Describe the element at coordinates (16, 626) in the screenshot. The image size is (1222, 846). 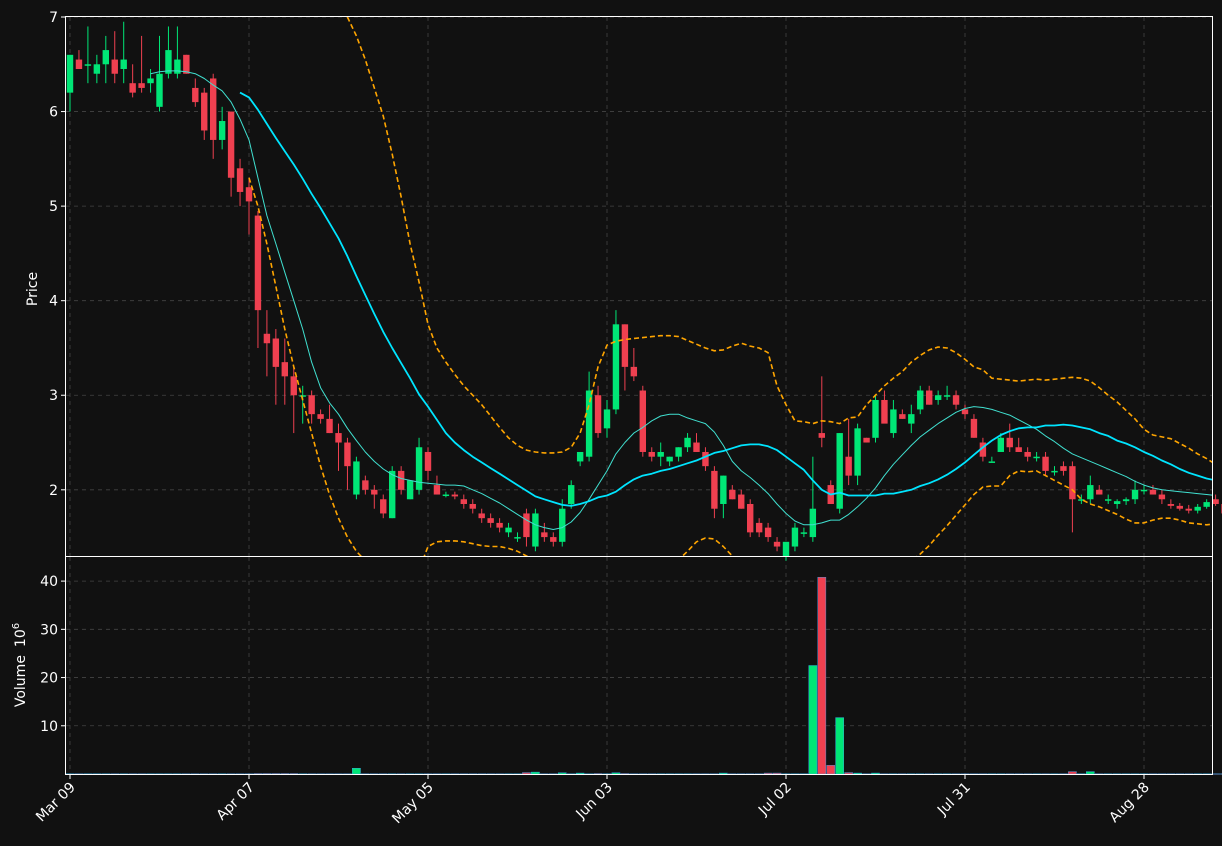
I see `volume-axis-label-exponent: 6` at that location.